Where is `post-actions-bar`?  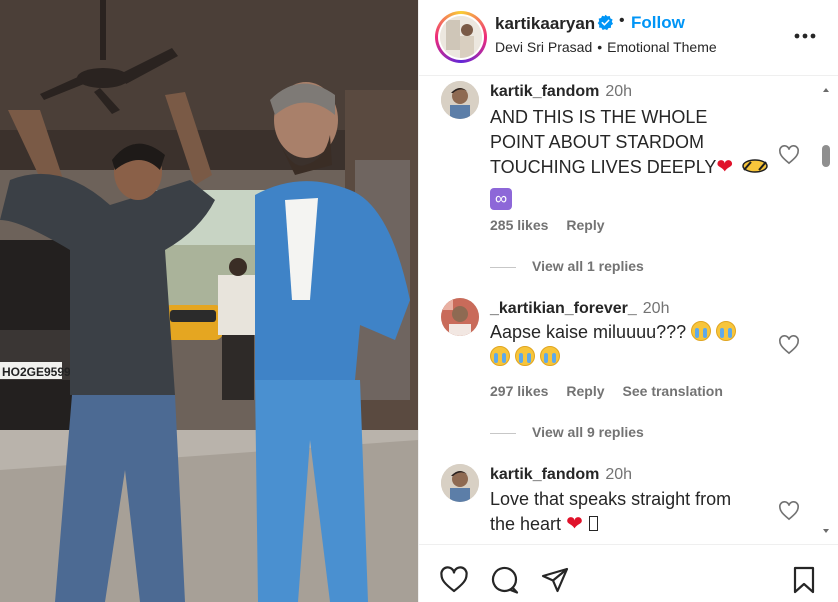 post-actions-bar is located at coordinates (628, 573).